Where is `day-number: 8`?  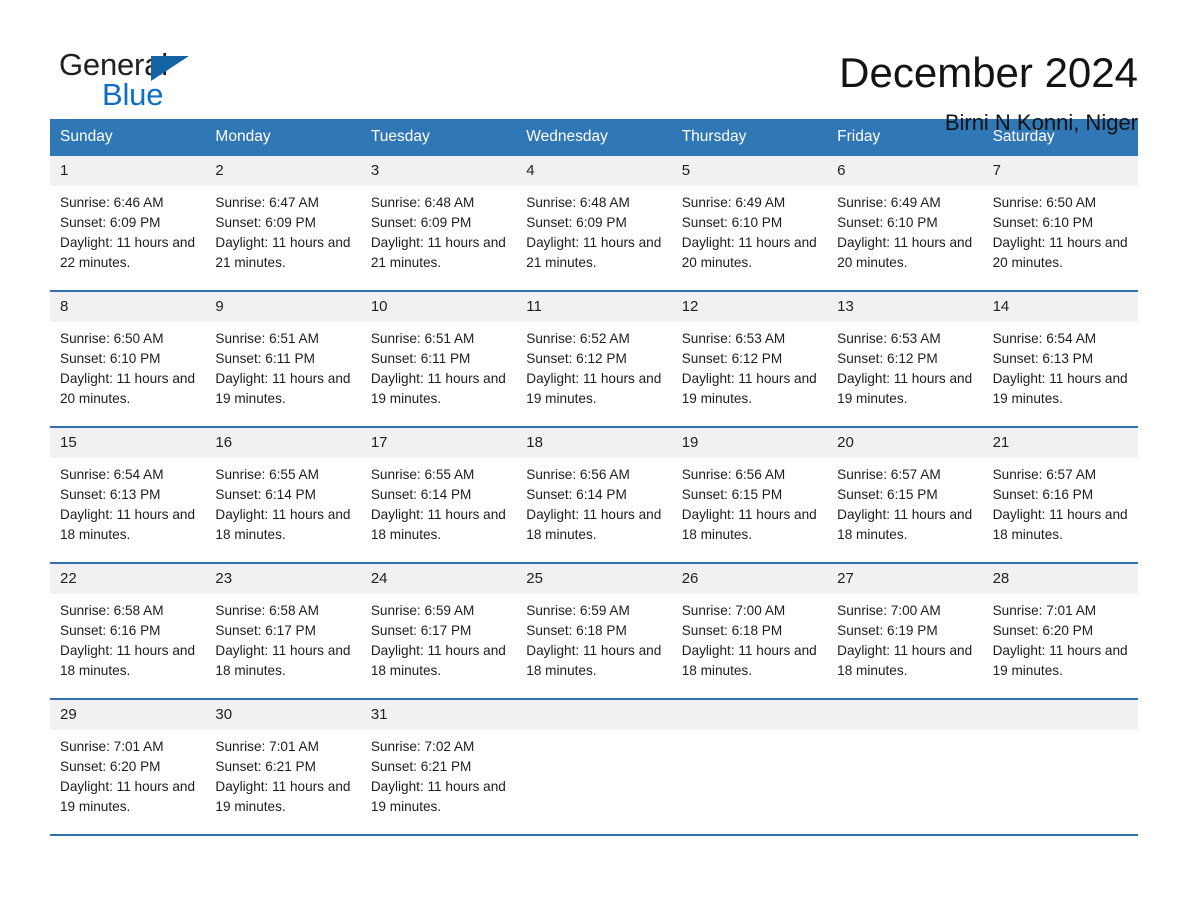
day-number: 8 is located at coordinates (127, 307).